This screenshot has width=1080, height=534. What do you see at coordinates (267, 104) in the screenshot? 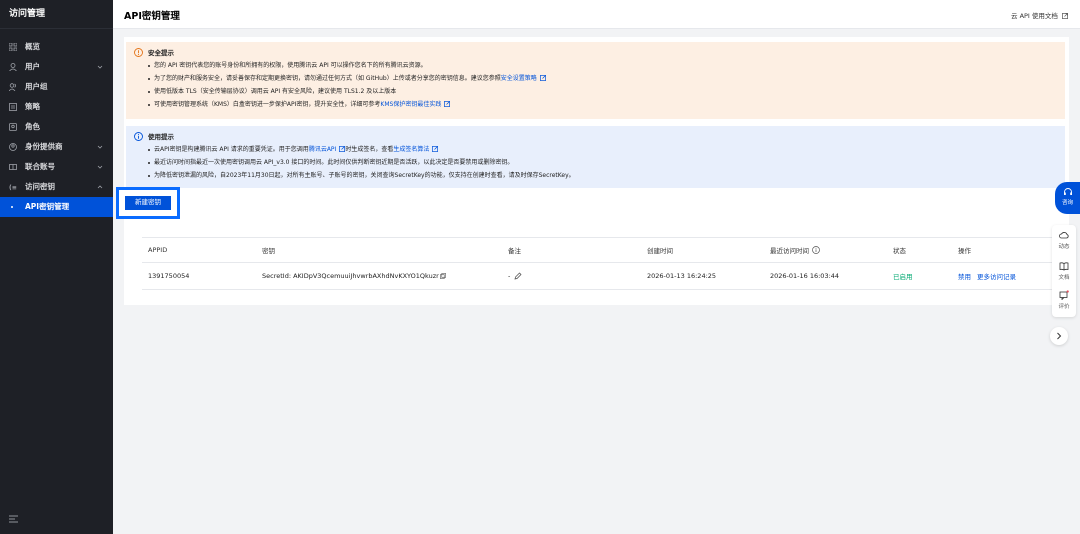
I see `notice-text: 可使用密钥管理系统（KMS）白盒密钥进一步保护API密钥，提升安全性，详细可参考` at bounding box center [267, 104].